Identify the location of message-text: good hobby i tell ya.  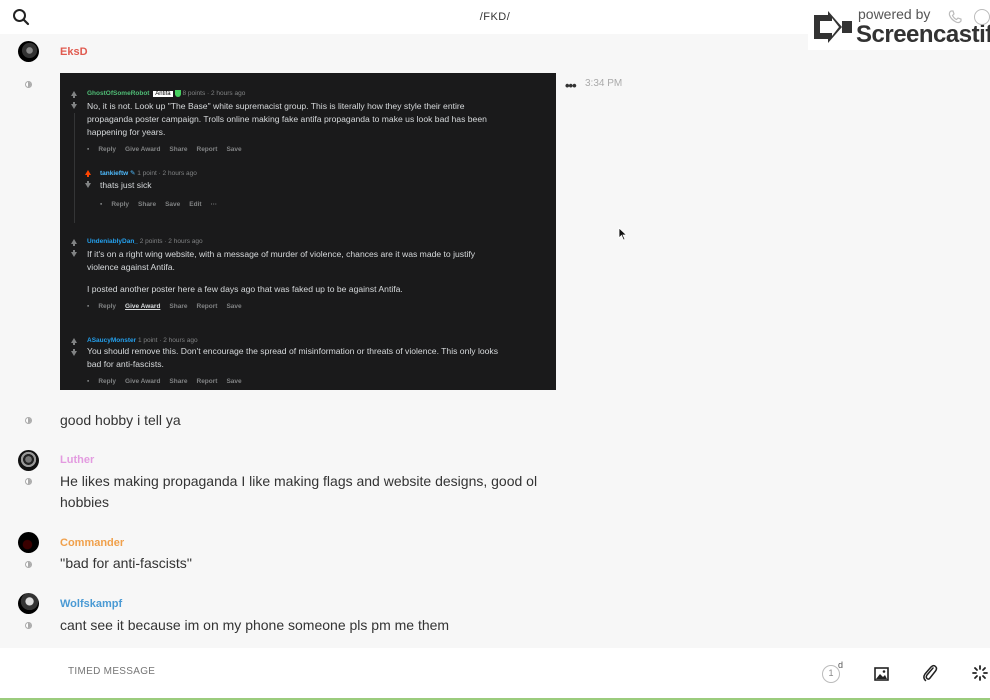
(120, 420).